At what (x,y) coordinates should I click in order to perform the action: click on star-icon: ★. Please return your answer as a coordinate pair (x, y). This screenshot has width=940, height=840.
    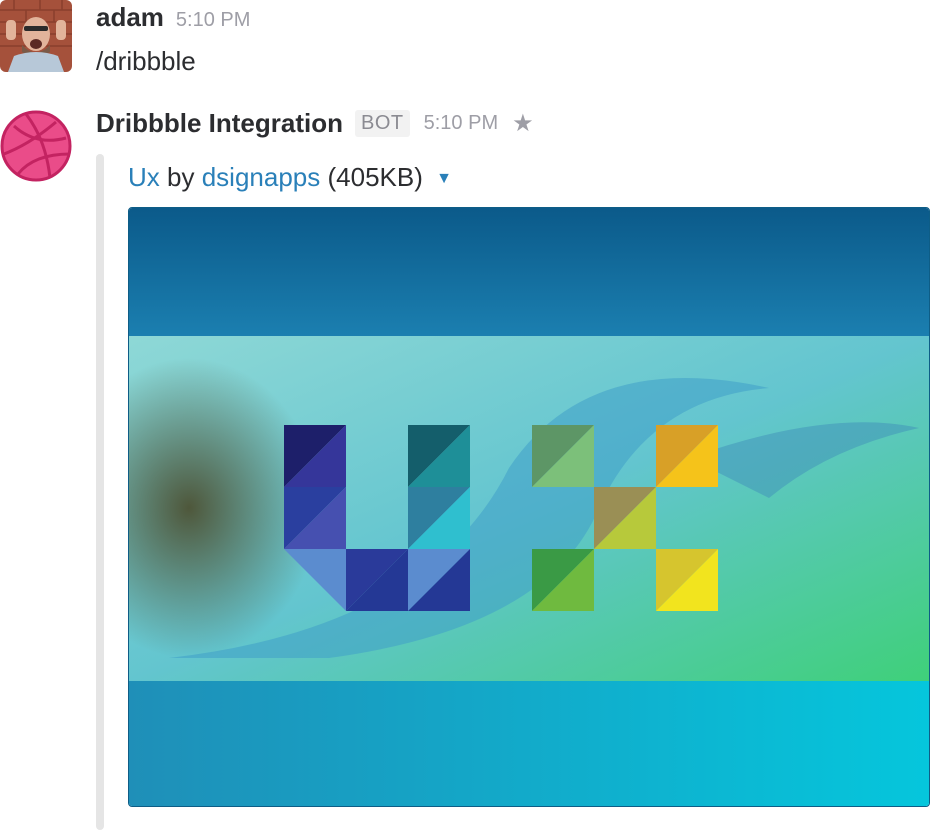
    Looking at the image, I should click on (523, 123).